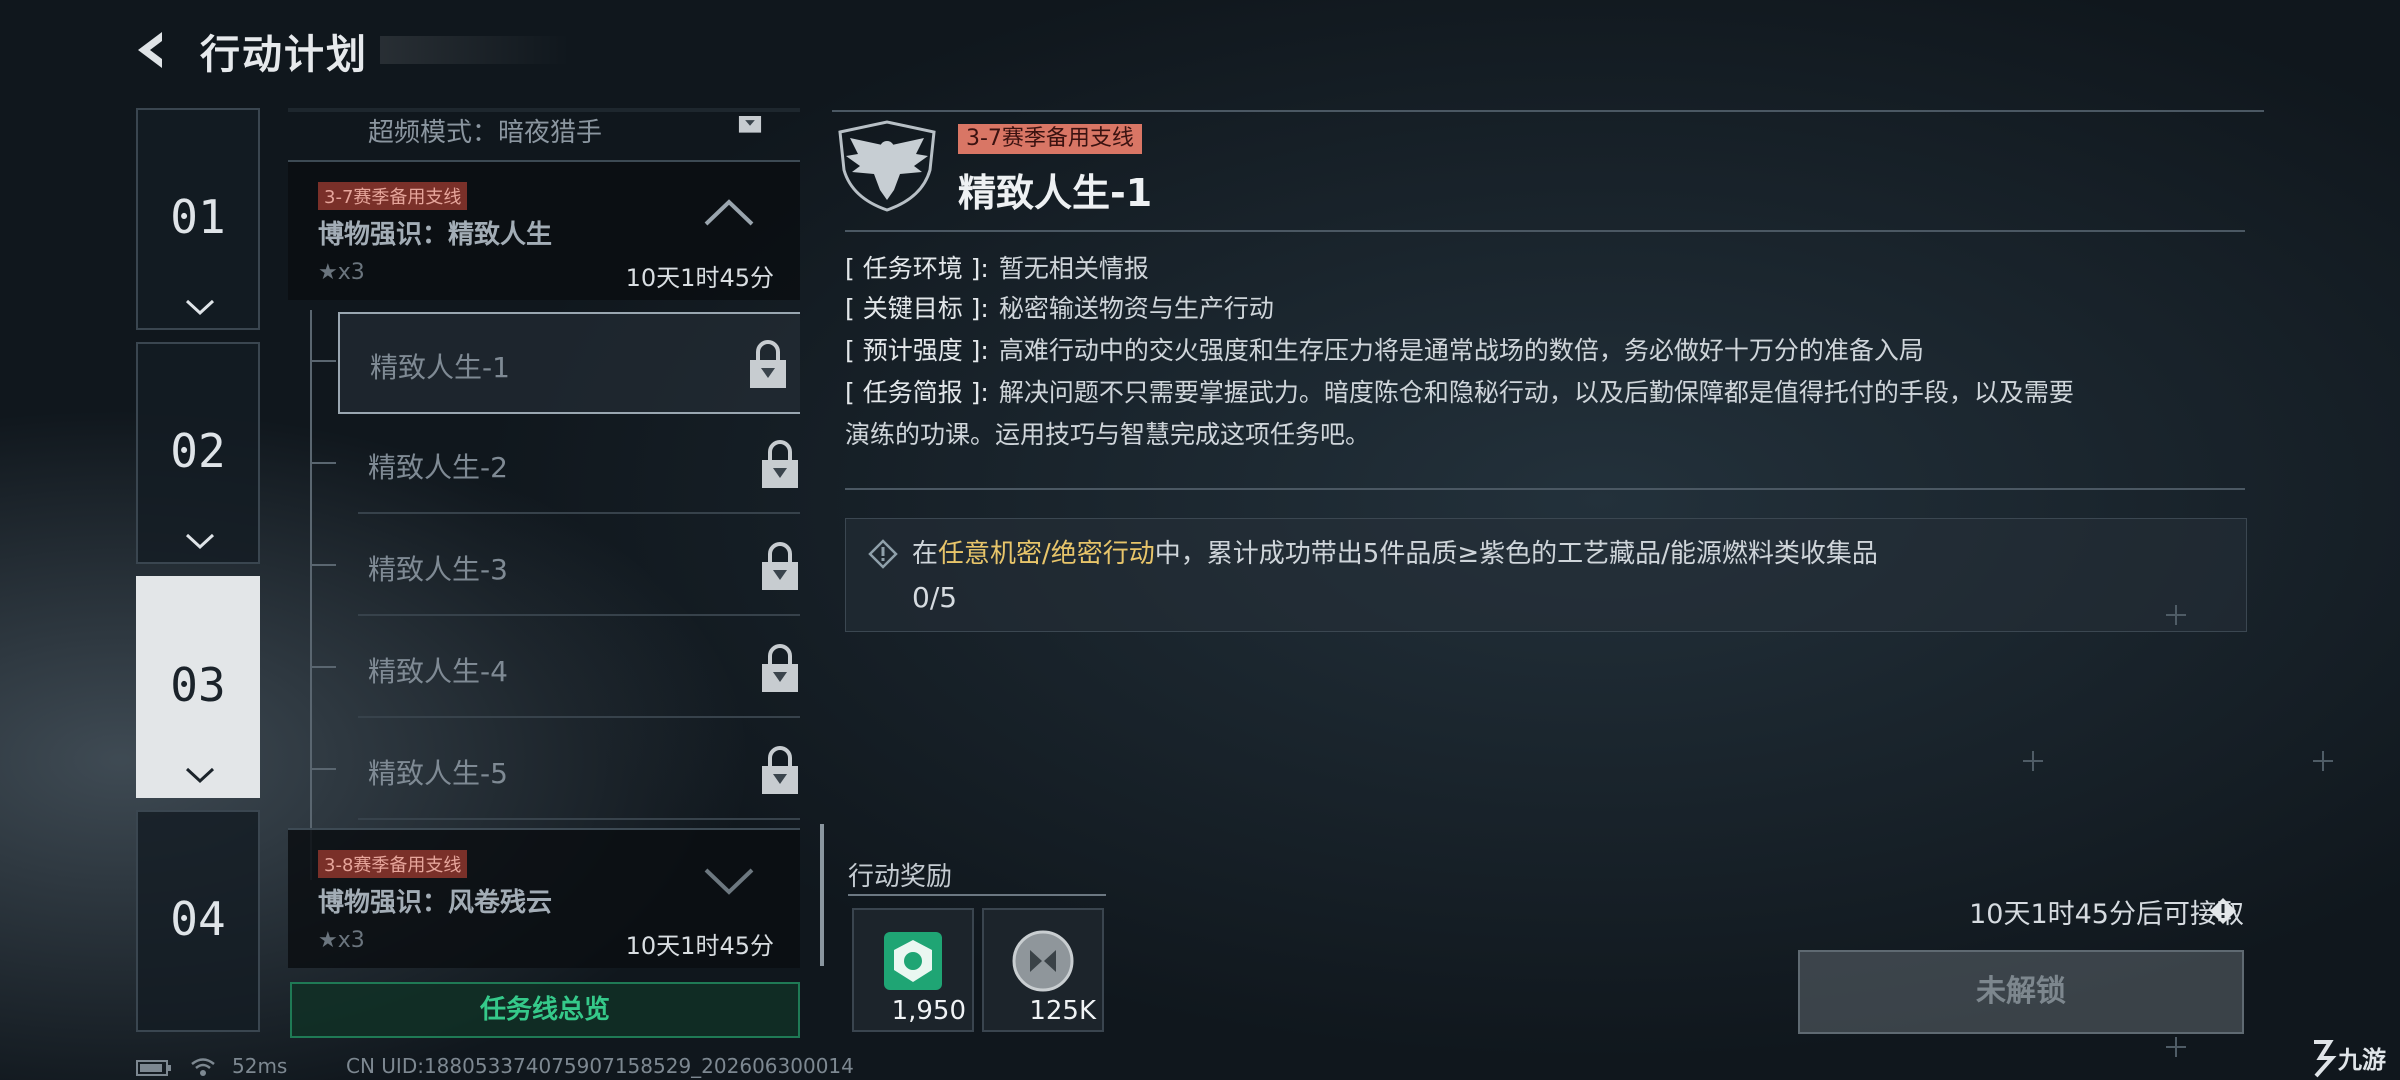 The height and width of the screenshot is (1080, 2400). I want to click on sub-mission-item-3: 精致人生-3, so click(579, 566).